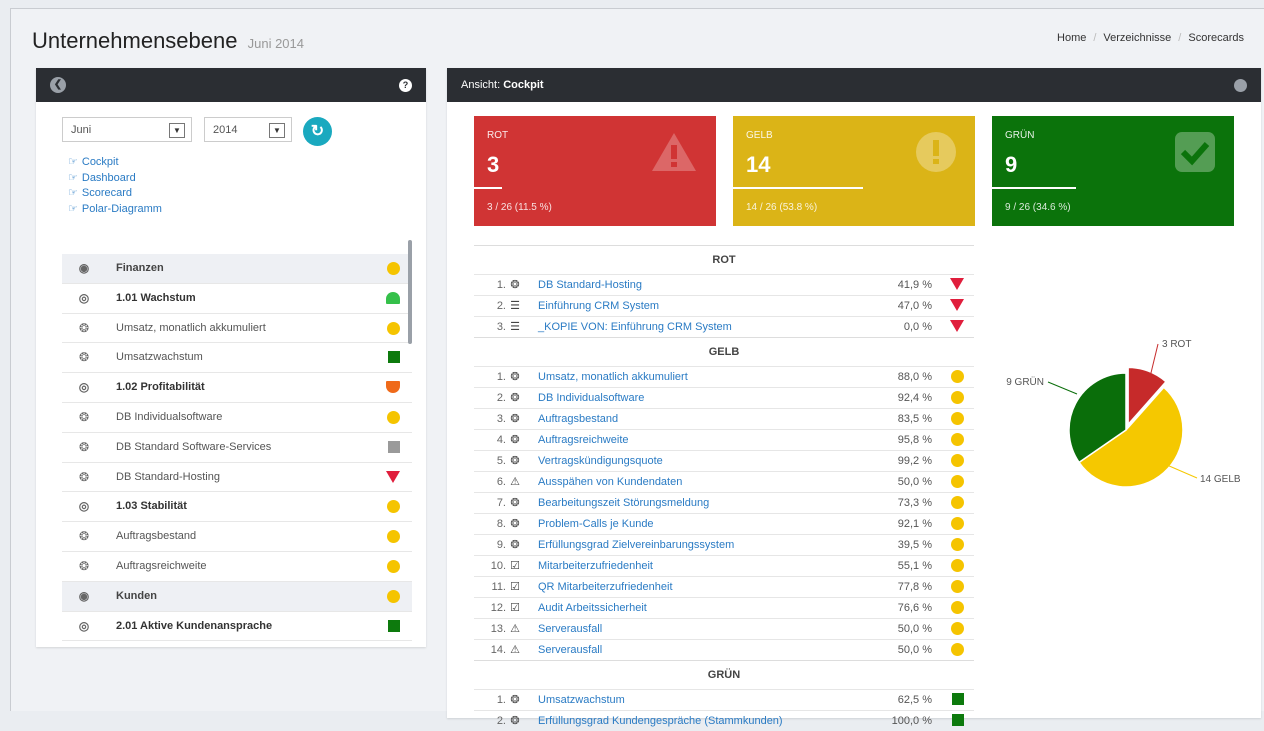 The height and width of the screenshot is (731, 1264). What do you see at coordinates (1240, 85) in the screenshot?
I see `wrench-icon` at bounding box center [1240, 85].